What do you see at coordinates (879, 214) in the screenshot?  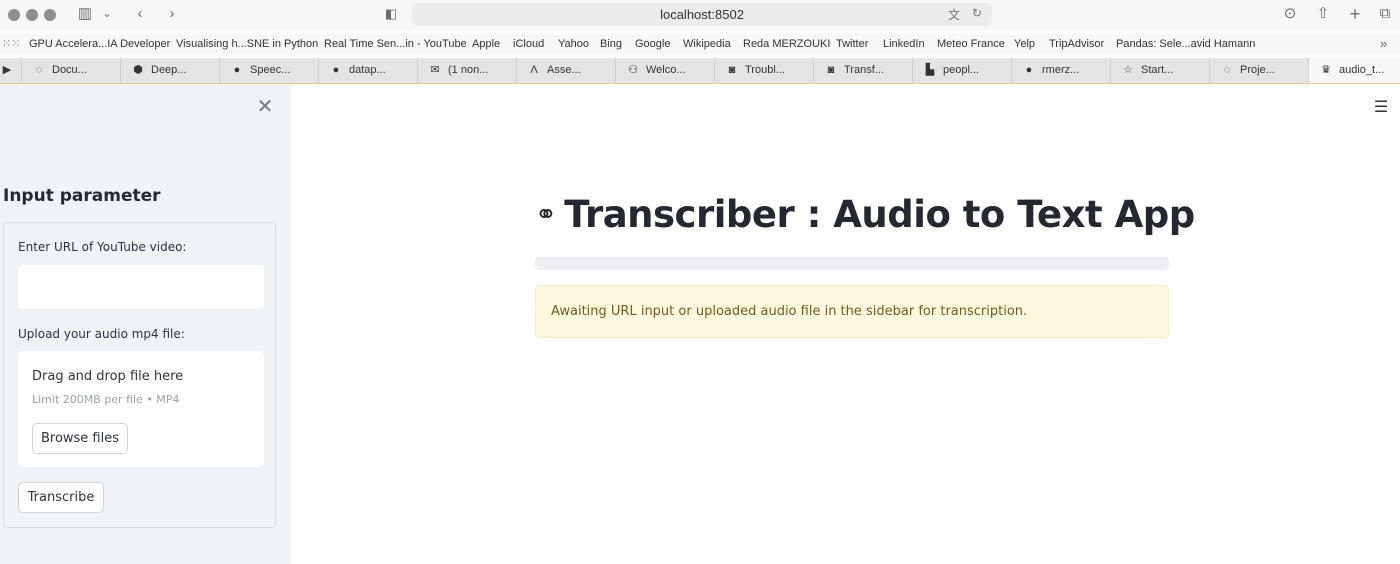 I see `page-title-text: Transcriber : Audio to Text App` at bounding box center [879, 214].